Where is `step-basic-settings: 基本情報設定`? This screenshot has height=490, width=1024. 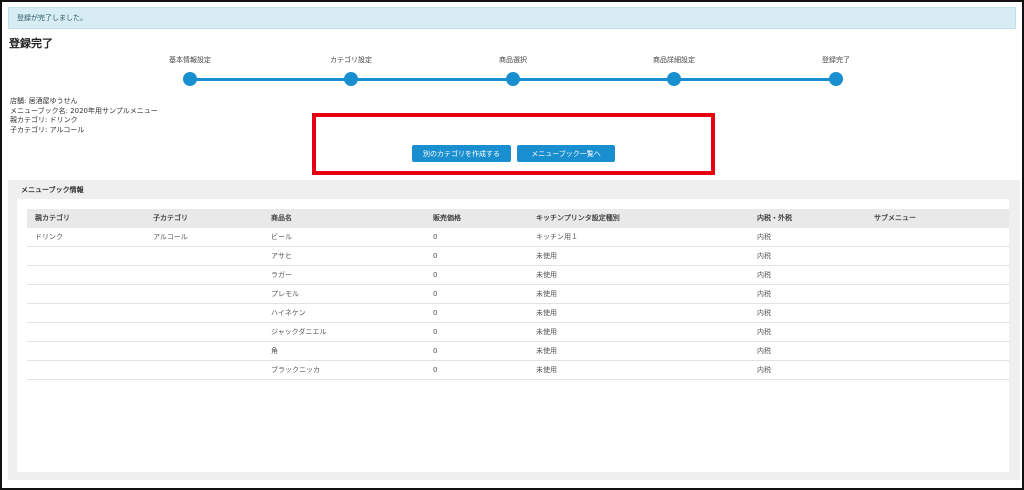
step-basic-settings: 基本情報設定 is located at coordinates (190, 70).